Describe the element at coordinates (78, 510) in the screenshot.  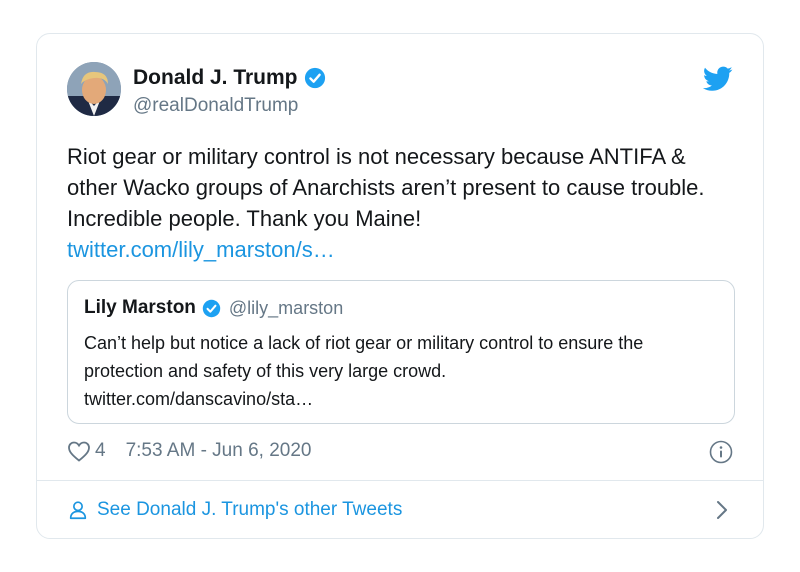
I see `person-icon` at that location.